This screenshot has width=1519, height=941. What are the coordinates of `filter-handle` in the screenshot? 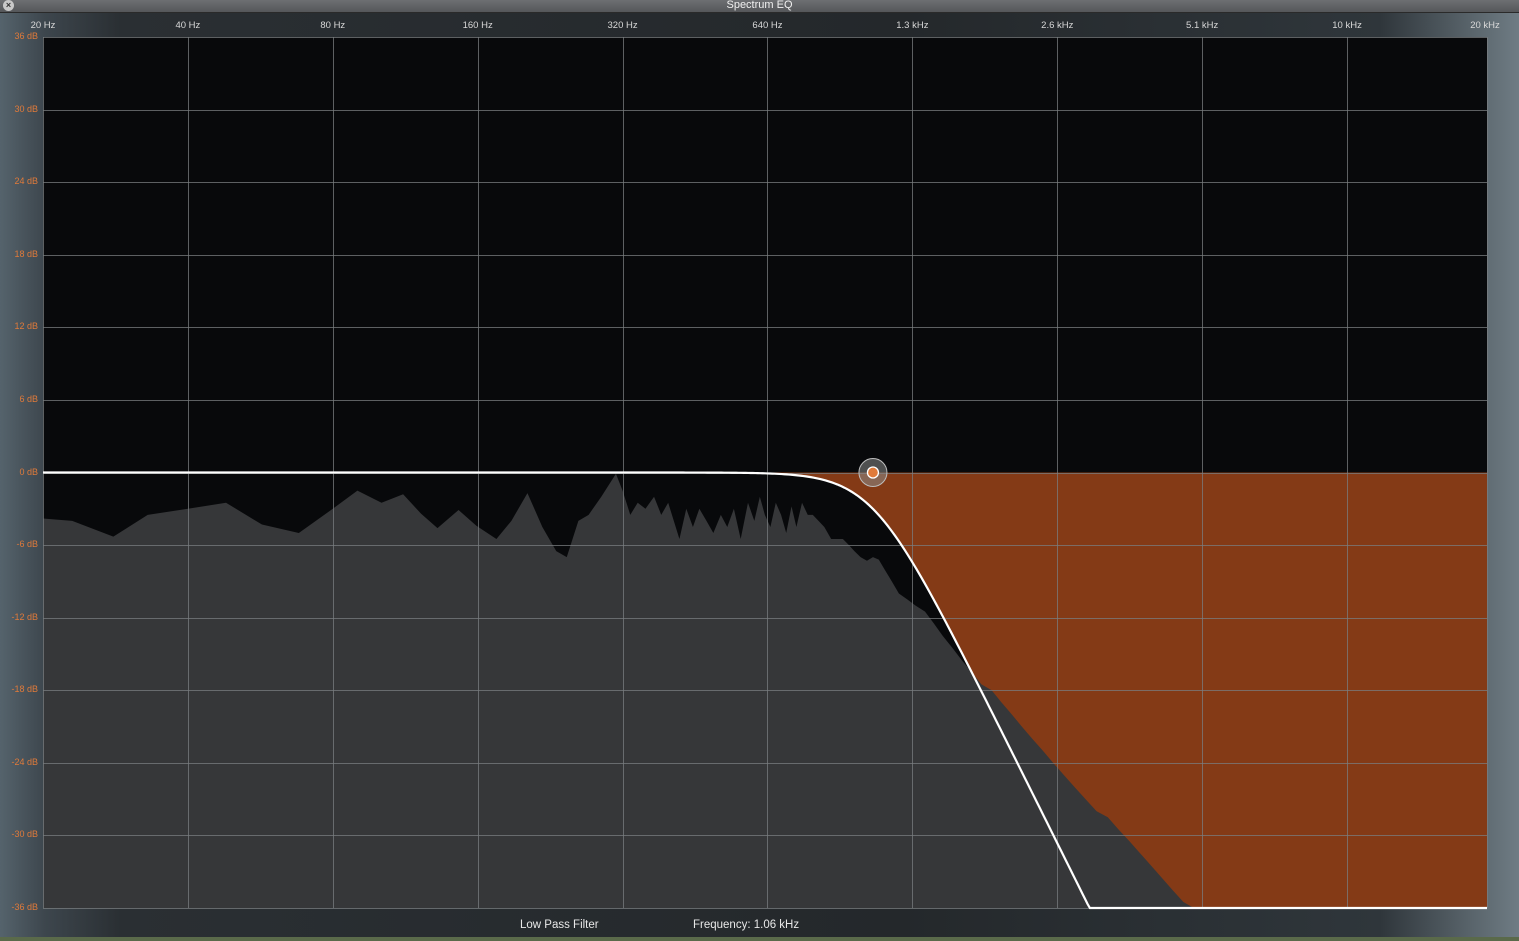 It's located at (873, 472).